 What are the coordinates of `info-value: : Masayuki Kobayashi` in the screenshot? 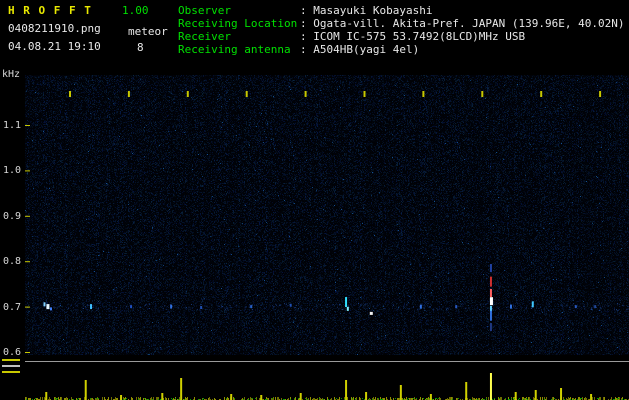 It's located at (366, 10).